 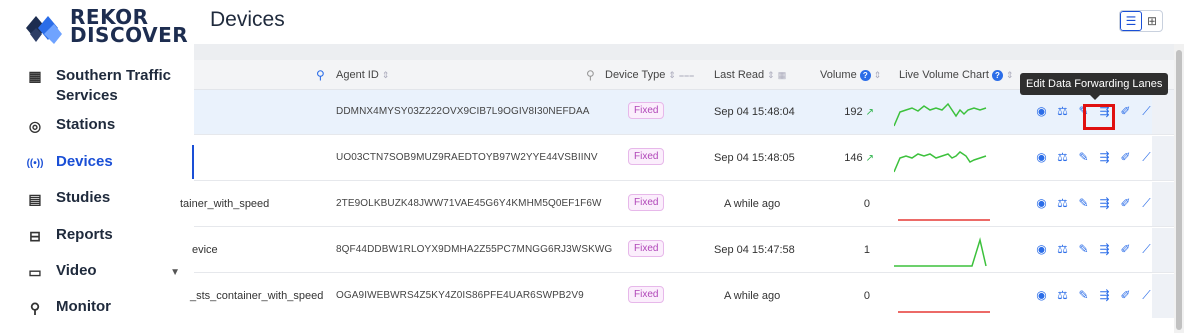 What do you see at coordinates (754, 158) in the screenshot?
I see `last-read: Sep 04 15:48:05` at bounding box center [754, 158].